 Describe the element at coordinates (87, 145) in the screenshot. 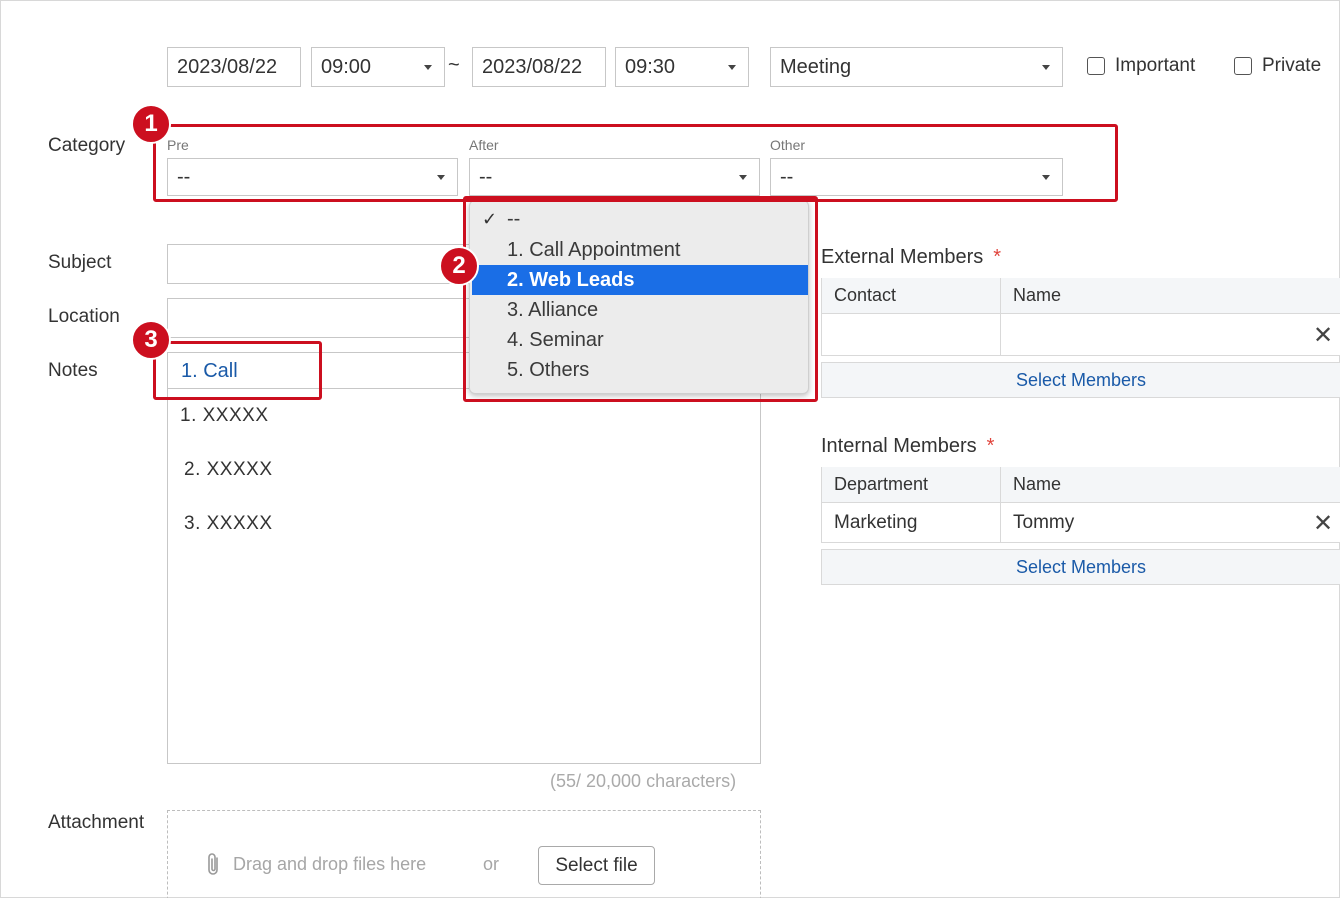

I see `category-label: Category` at that location.